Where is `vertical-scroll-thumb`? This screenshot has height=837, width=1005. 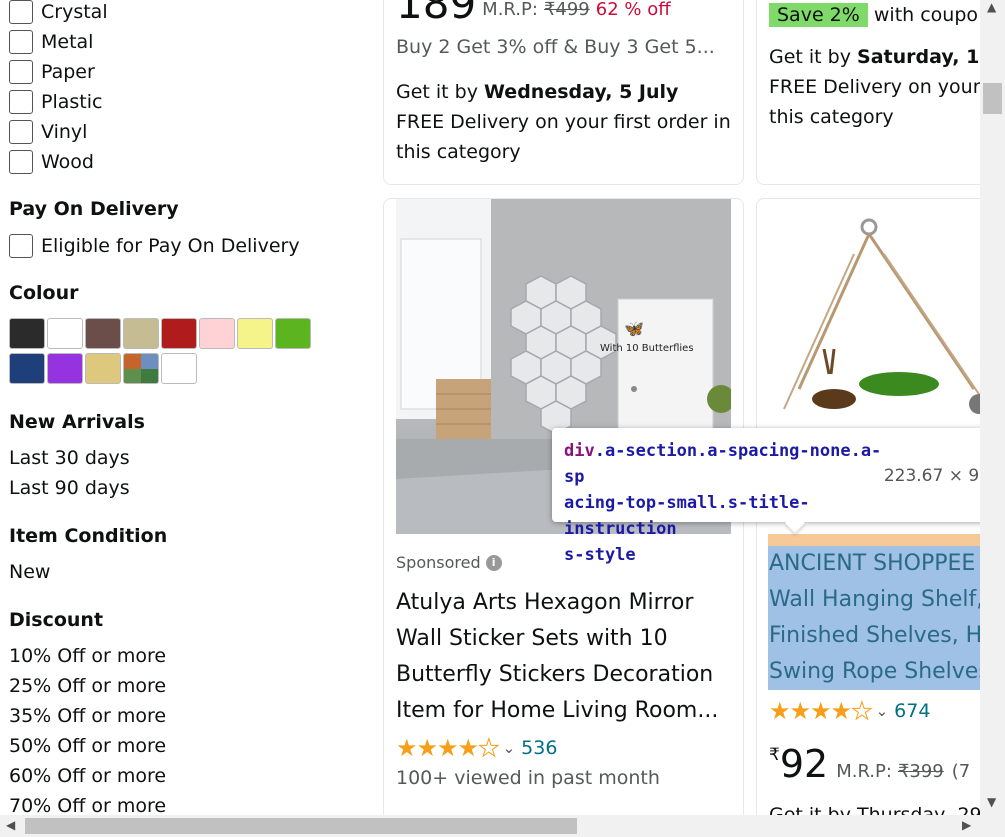 vertical-scroll-thumb is located at coordinates (992, 98).